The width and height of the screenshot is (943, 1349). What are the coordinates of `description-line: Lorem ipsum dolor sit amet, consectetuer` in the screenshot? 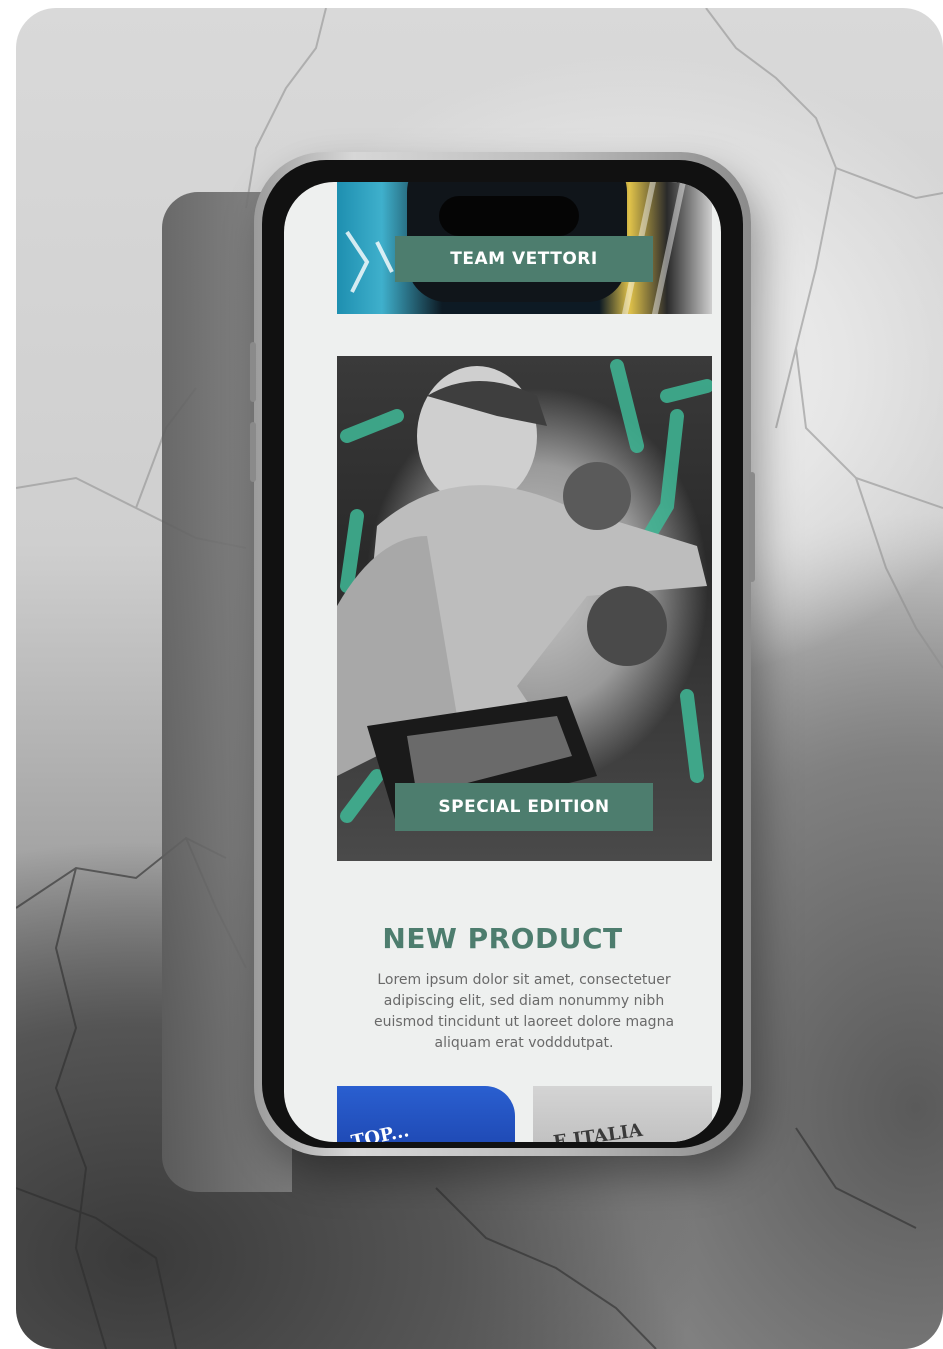 It's located at (524, 980).